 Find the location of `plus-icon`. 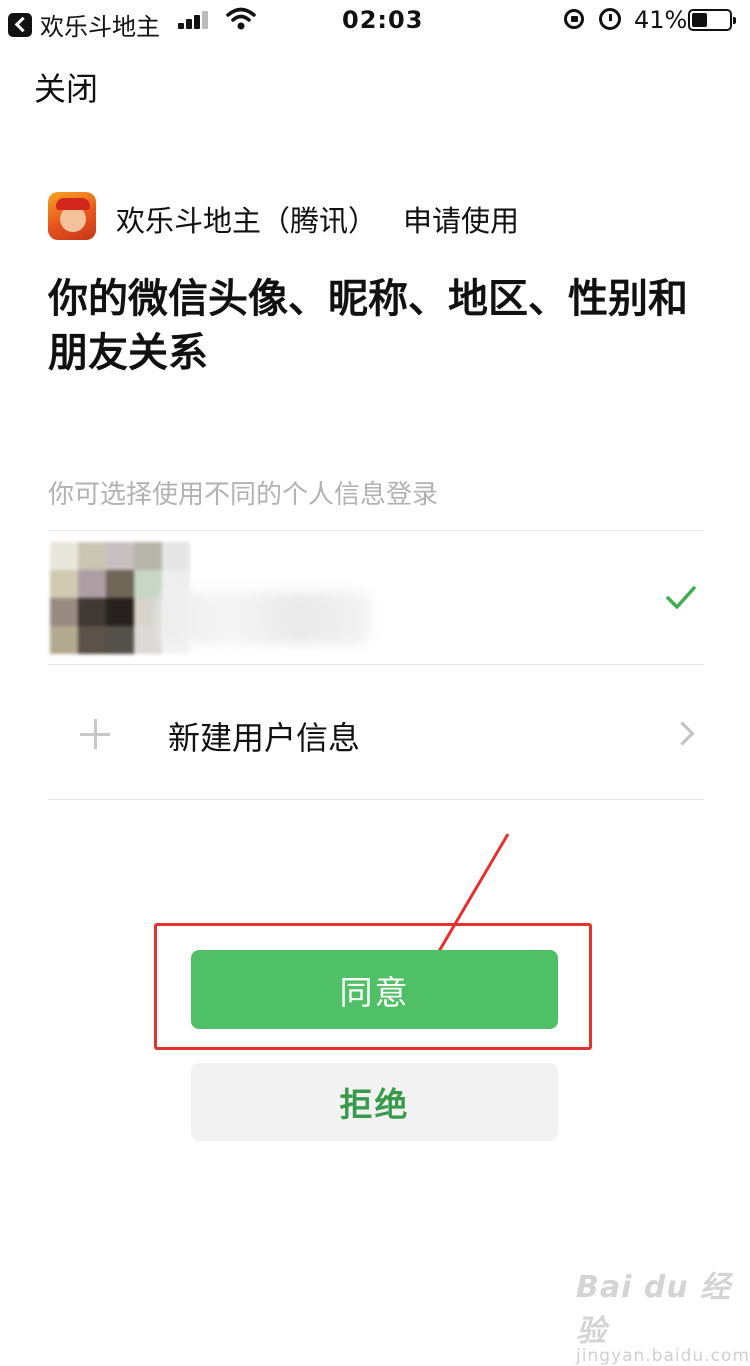

plus-icon is located at coordinates (95, 734).